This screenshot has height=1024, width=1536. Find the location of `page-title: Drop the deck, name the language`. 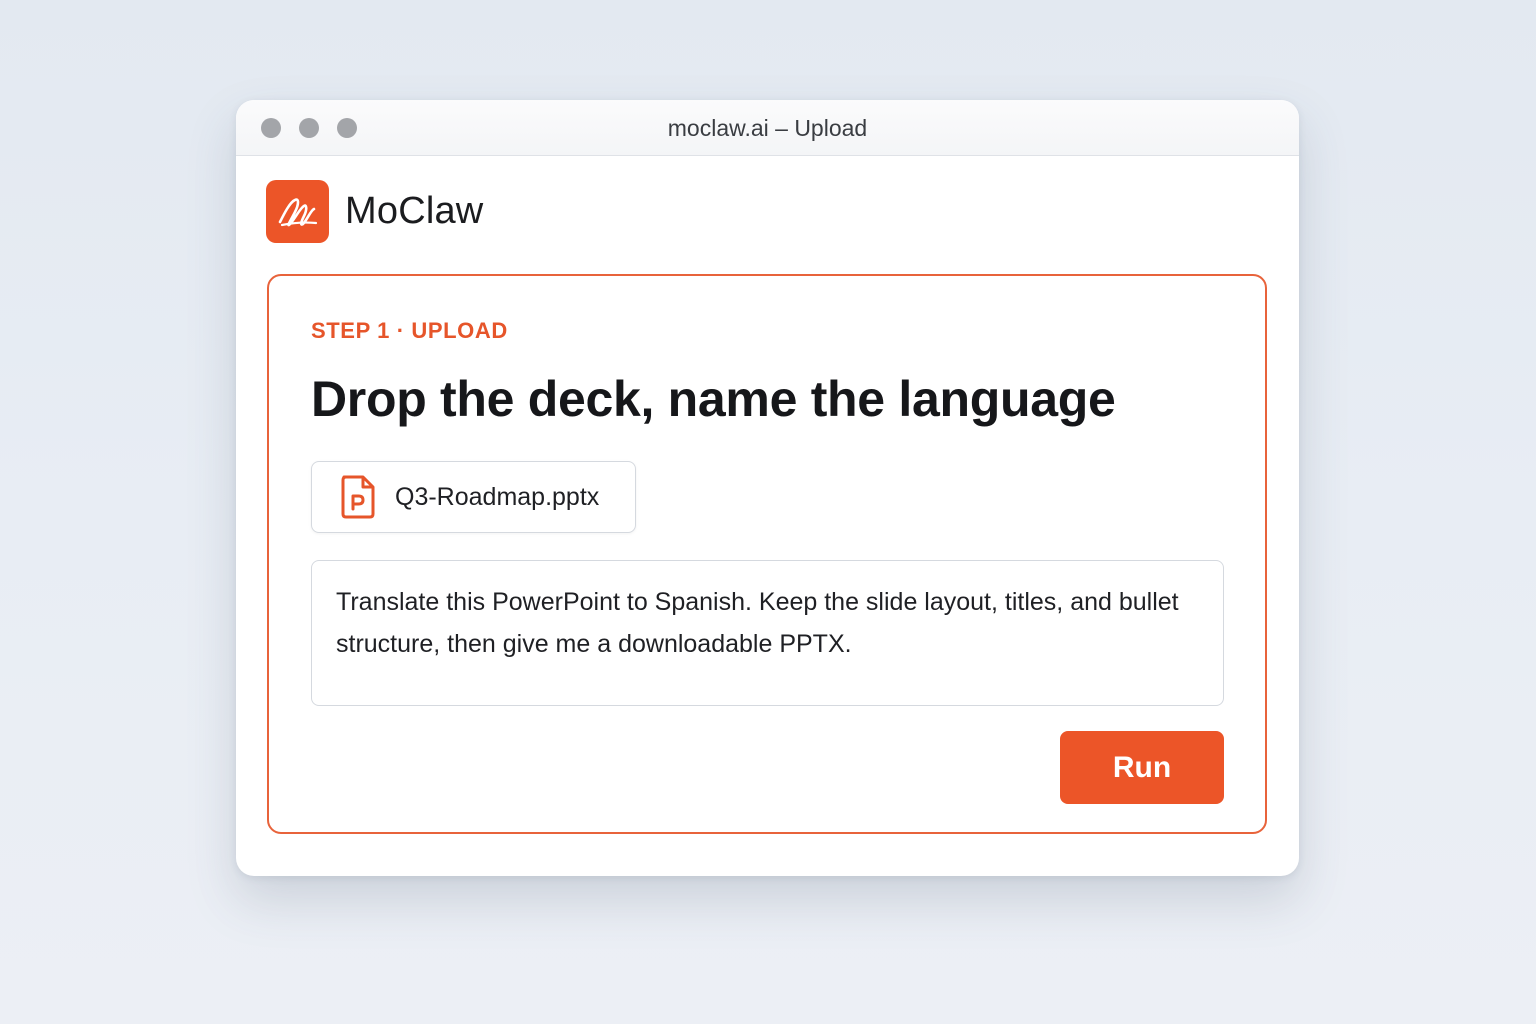

page-title: Drop the deck, name the language is located at coordinates (713, 399).